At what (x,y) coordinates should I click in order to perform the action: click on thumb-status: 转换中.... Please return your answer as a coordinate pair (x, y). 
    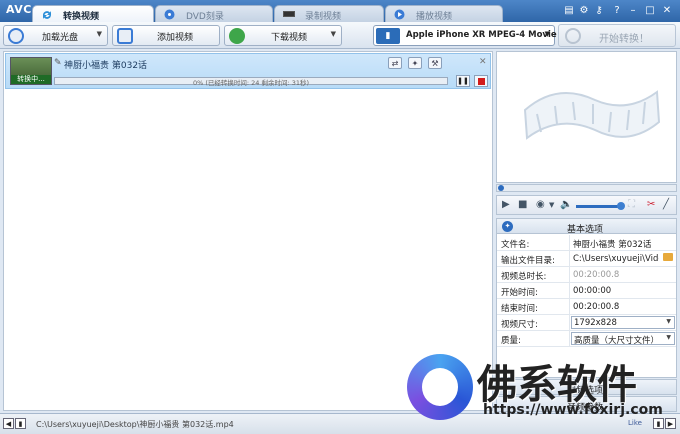
    Looking at the image, I should click on (31, 79).